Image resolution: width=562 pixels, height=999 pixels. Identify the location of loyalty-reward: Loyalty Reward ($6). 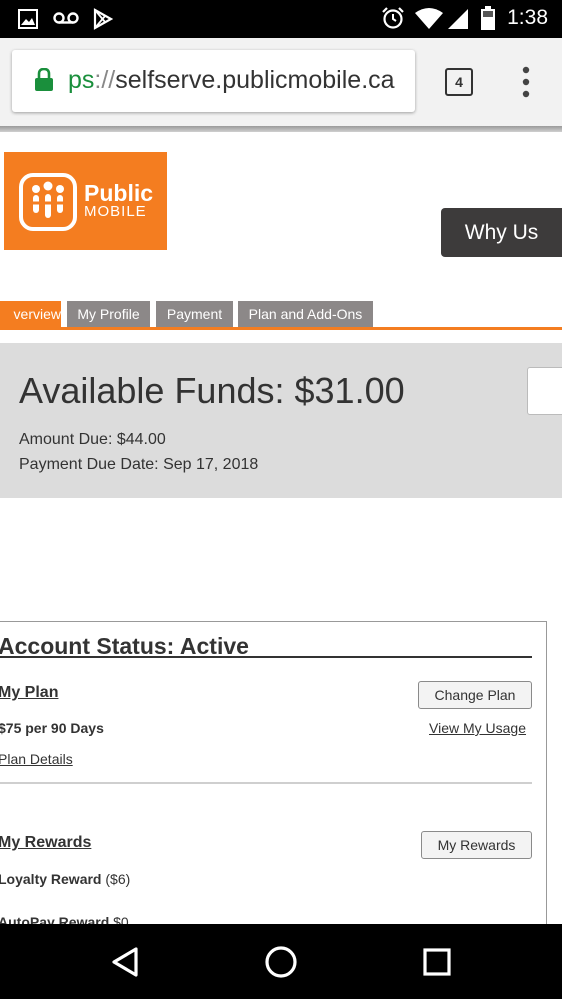
(65, 879).